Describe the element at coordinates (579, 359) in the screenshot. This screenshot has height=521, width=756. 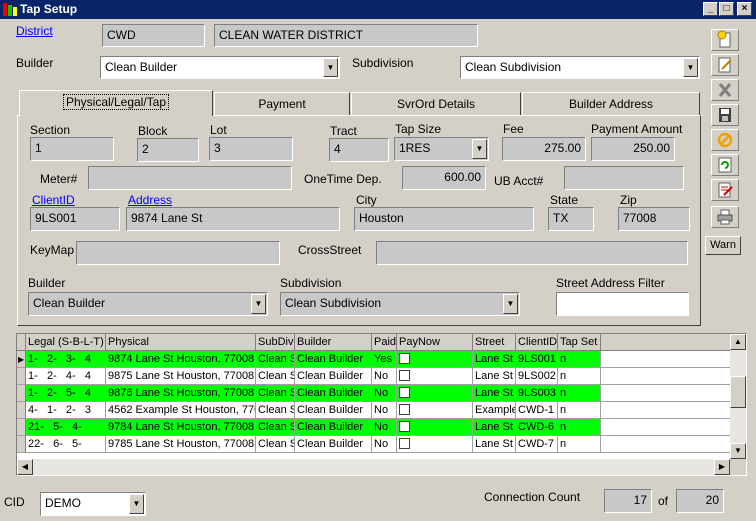
I see `cell-tapset: n` at that location.